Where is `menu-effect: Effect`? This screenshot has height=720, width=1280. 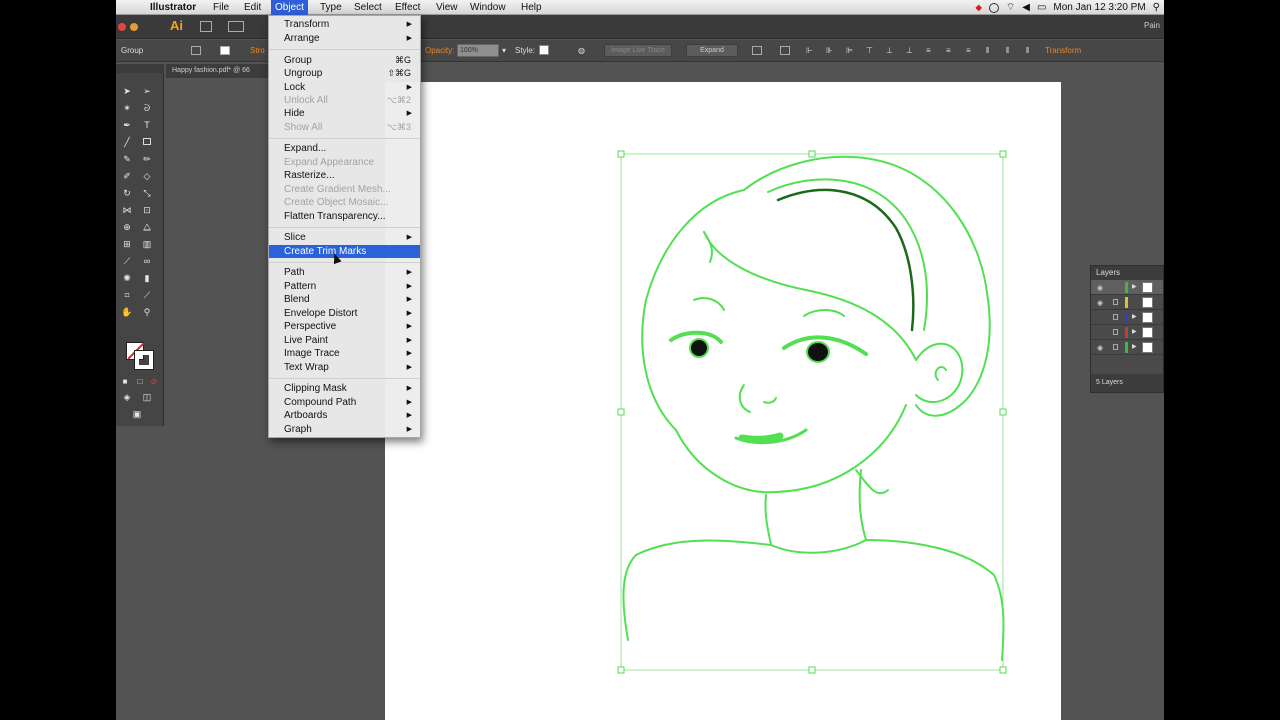 menu-effect: Effect is located at coordinates (407, 8).